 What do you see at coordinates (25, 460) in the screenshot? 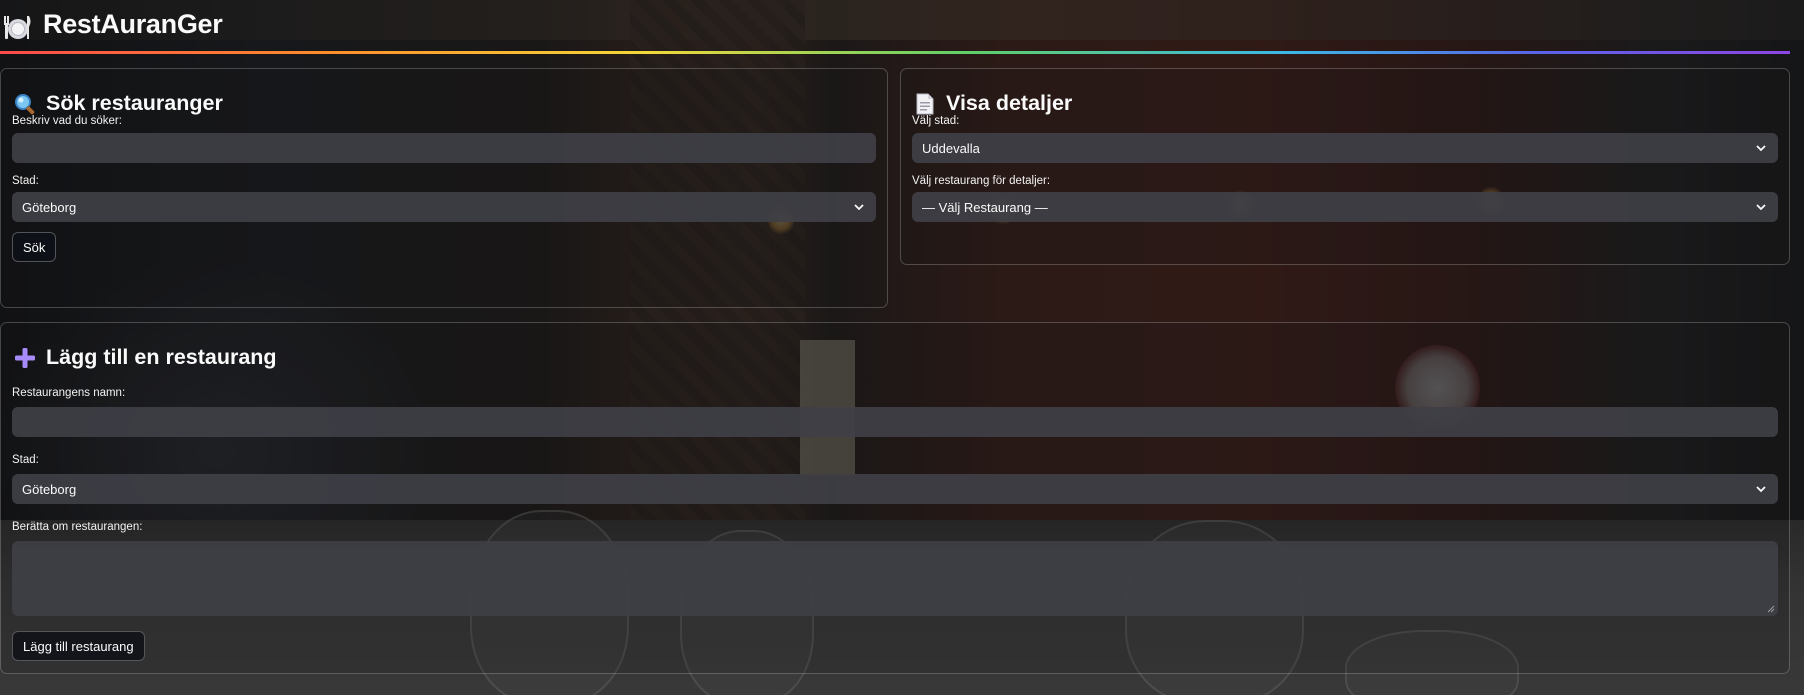
I see `add-city-label: Stad:` at bounding box center [25, 460].